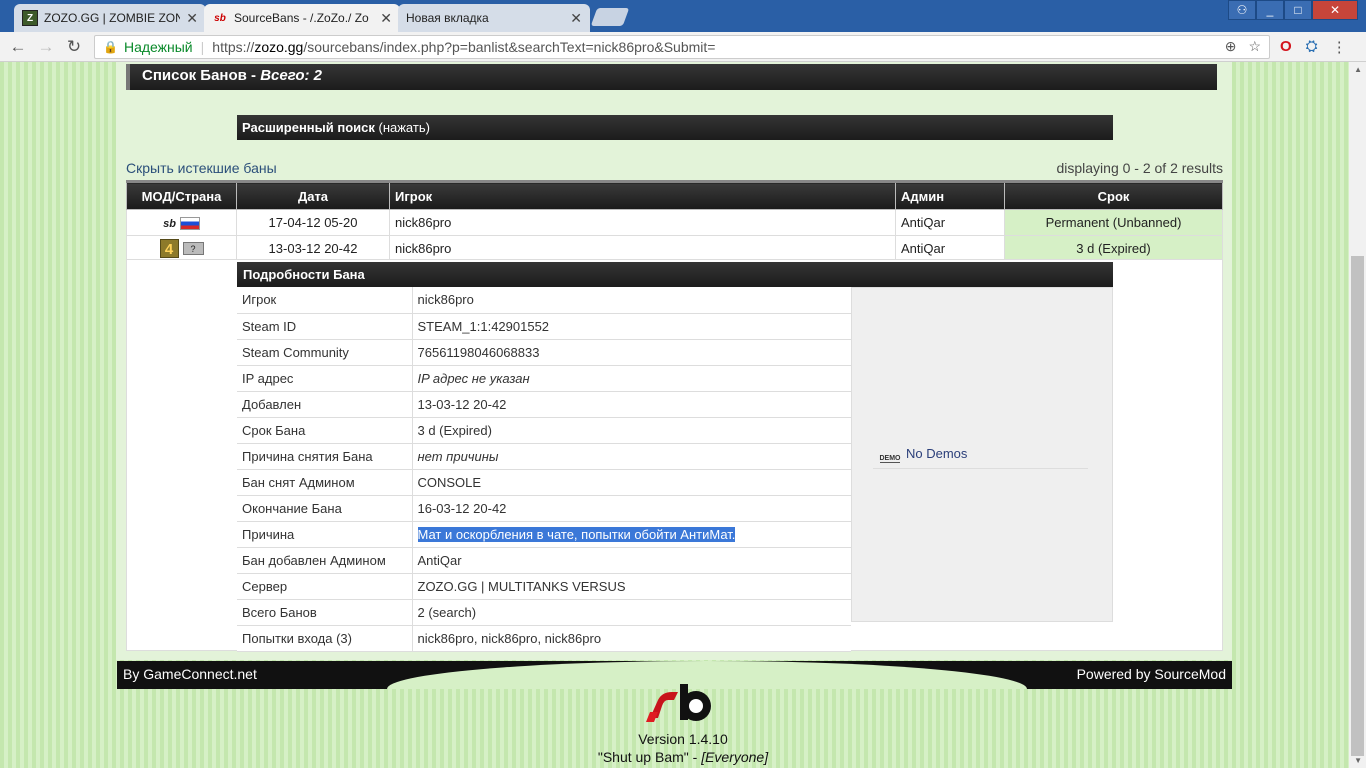 Image resolution: width=1366 pixels, height=768 pixels. Describe the element at coordinates (649, 757) in the screenshot. I see `quote-text: "Shut up Bam" -` at that location.